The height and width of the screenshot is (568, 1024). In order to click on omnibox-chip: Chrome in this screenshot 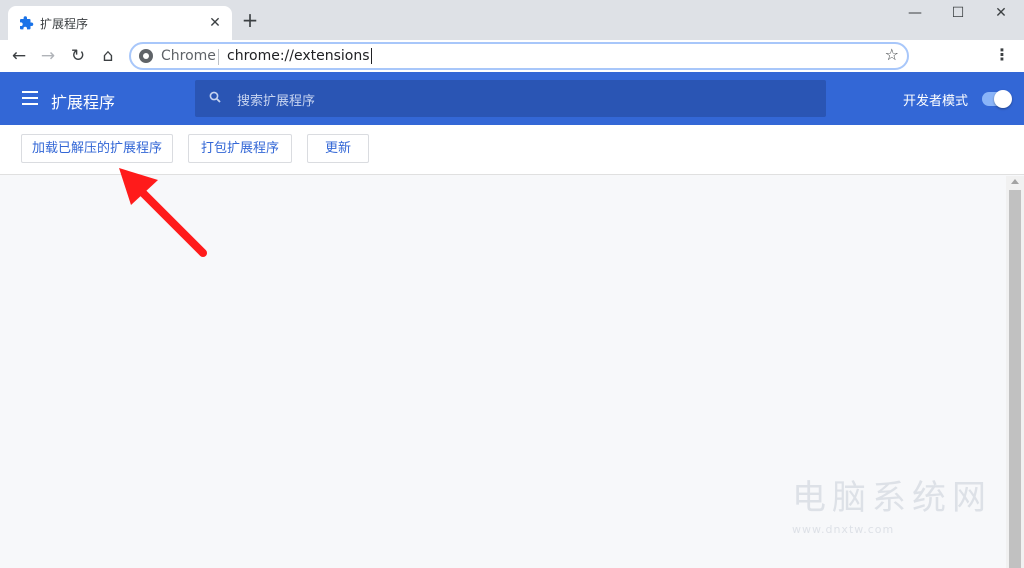, I will do `click(188, 56)`.